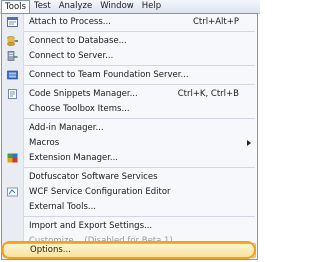  I want to click on menu-bar: Tools Test Analyze Window Help, so click(130, 7).